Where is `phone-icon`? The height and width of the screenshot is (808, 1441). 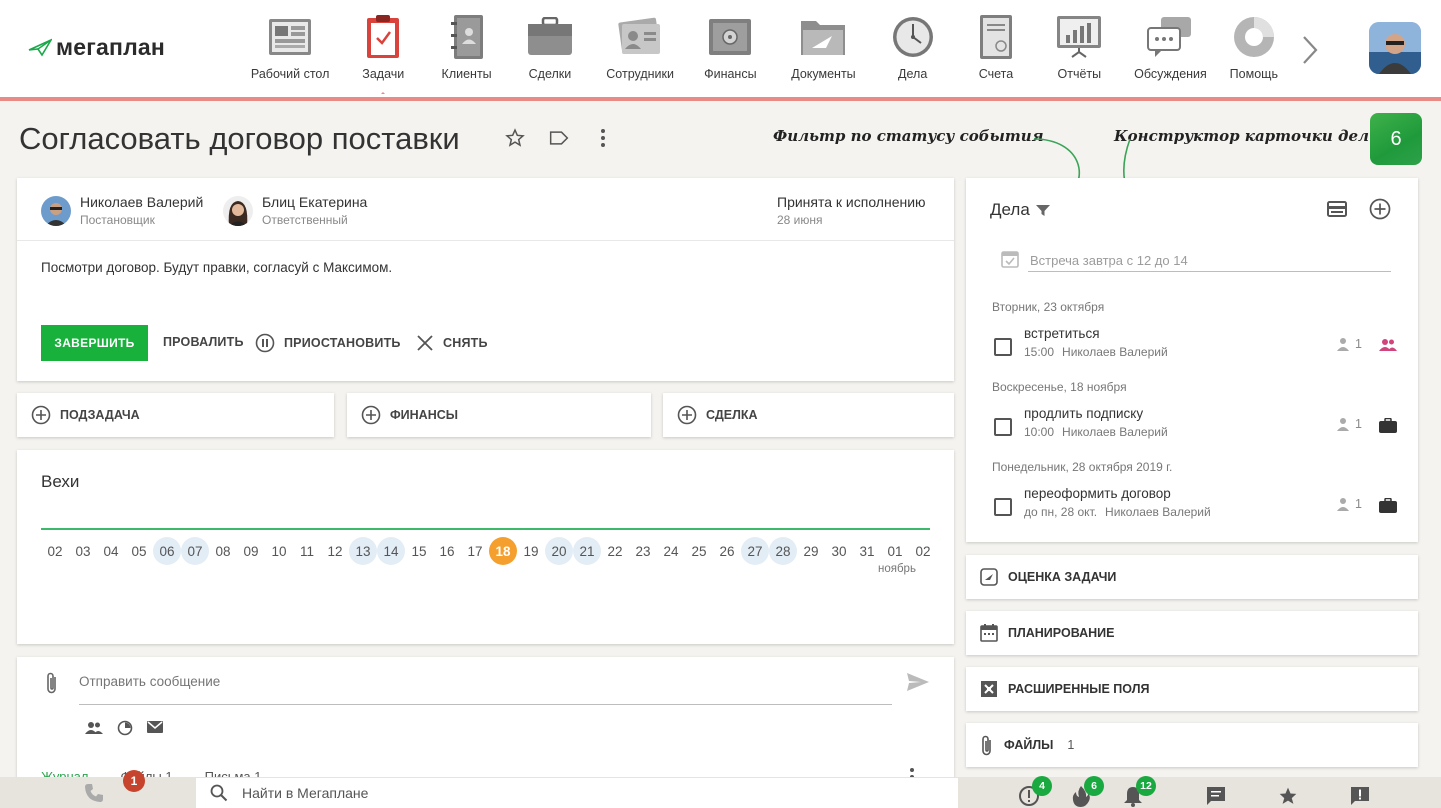 phone-icon is located at coordinates (94, 793).